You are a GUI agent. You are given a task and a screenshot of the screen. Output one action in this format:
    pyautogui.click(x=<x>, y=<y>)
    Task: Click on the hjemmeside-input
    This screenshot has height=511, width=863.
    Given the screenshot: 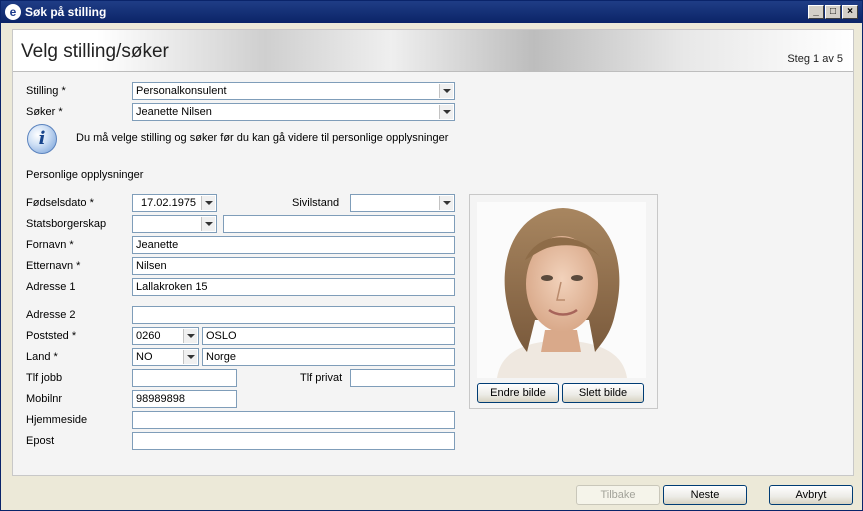 What is the action you would take?
    pyautogui.click(x=293, y=420)
    